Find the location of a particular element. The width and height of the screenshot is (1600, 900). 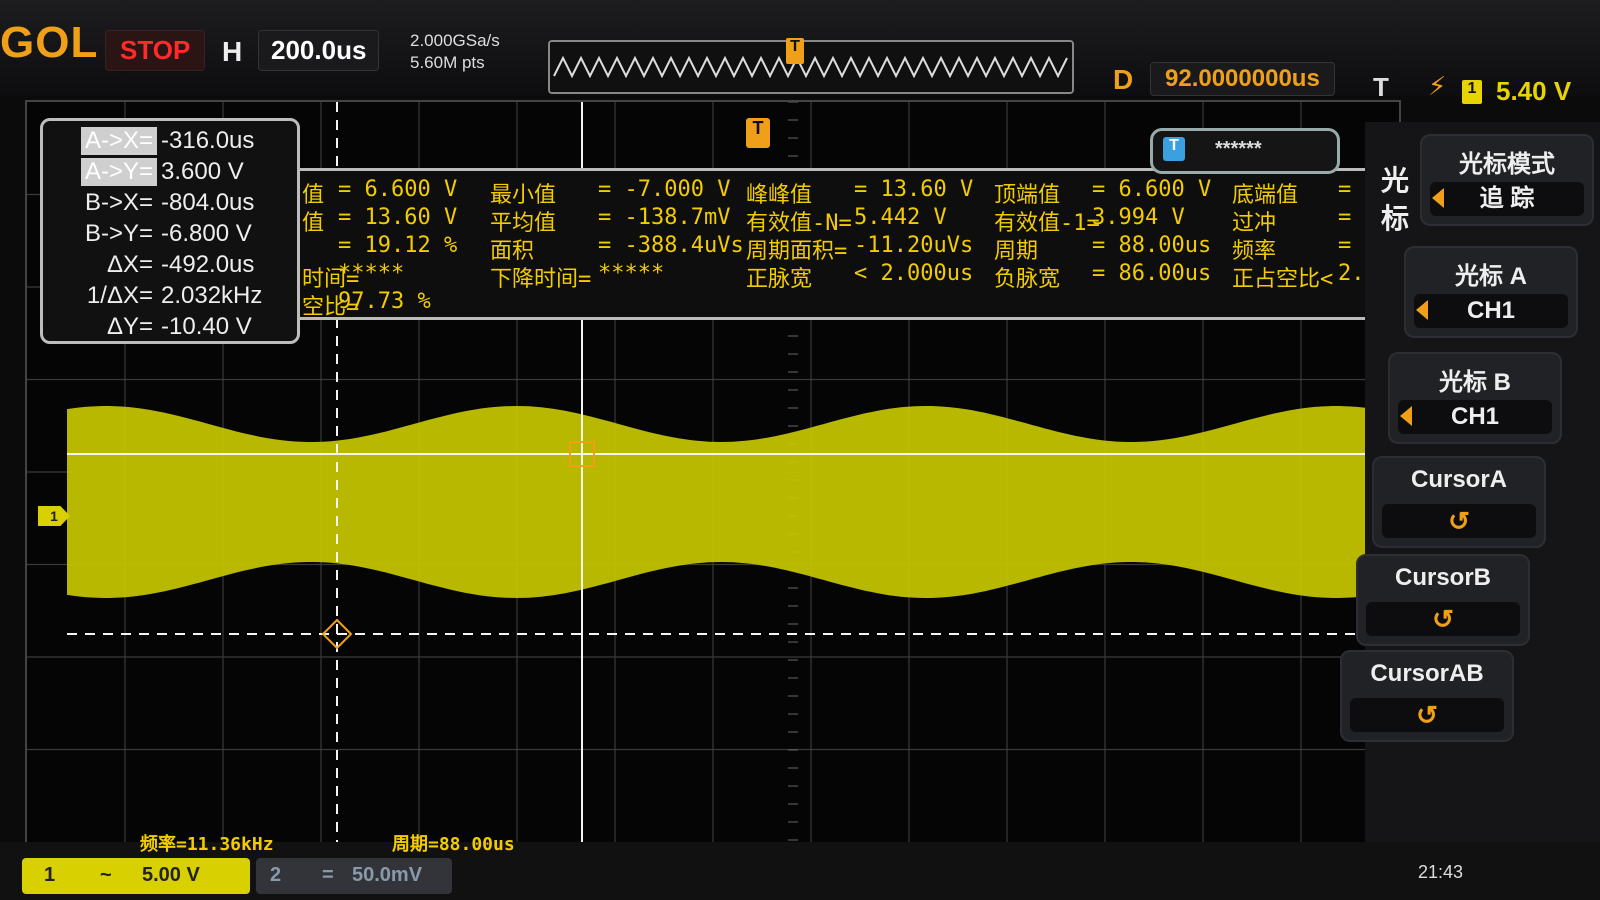

cursor-mode-title: 光标模式 is located at coordinates (1507, 164).